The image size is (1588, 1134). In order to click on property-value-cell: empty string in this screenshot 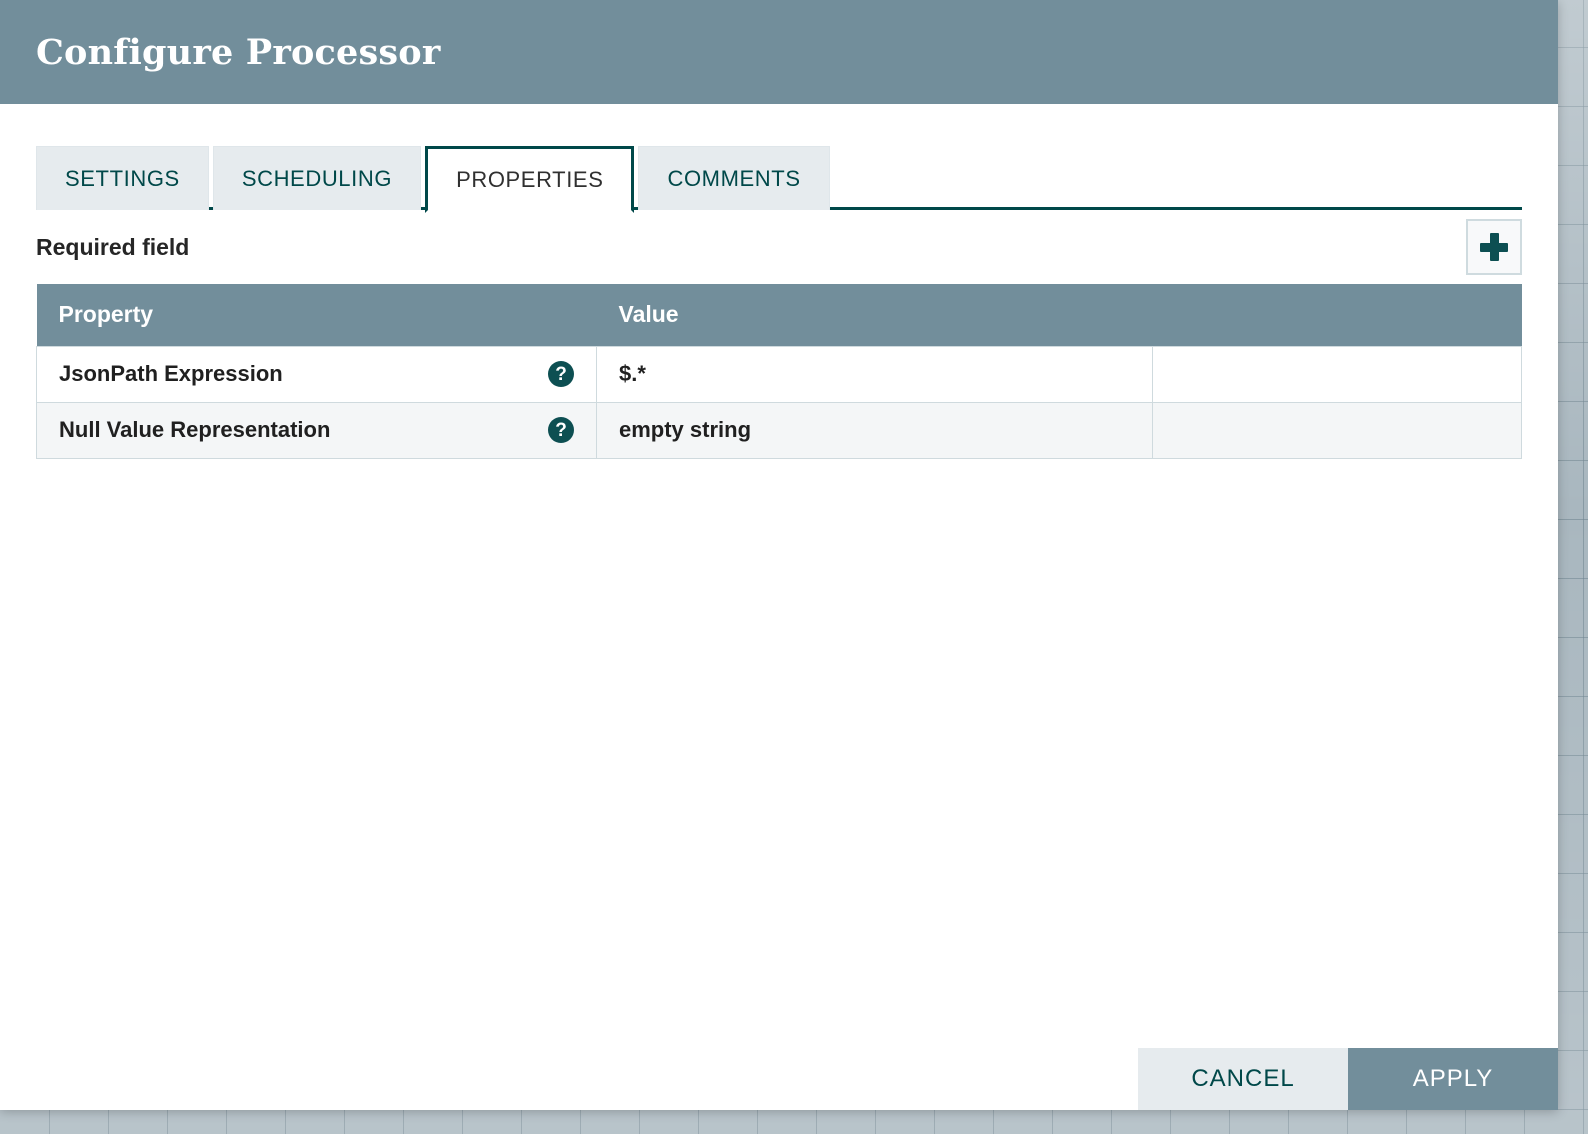, I will do `click(874, 430)`.